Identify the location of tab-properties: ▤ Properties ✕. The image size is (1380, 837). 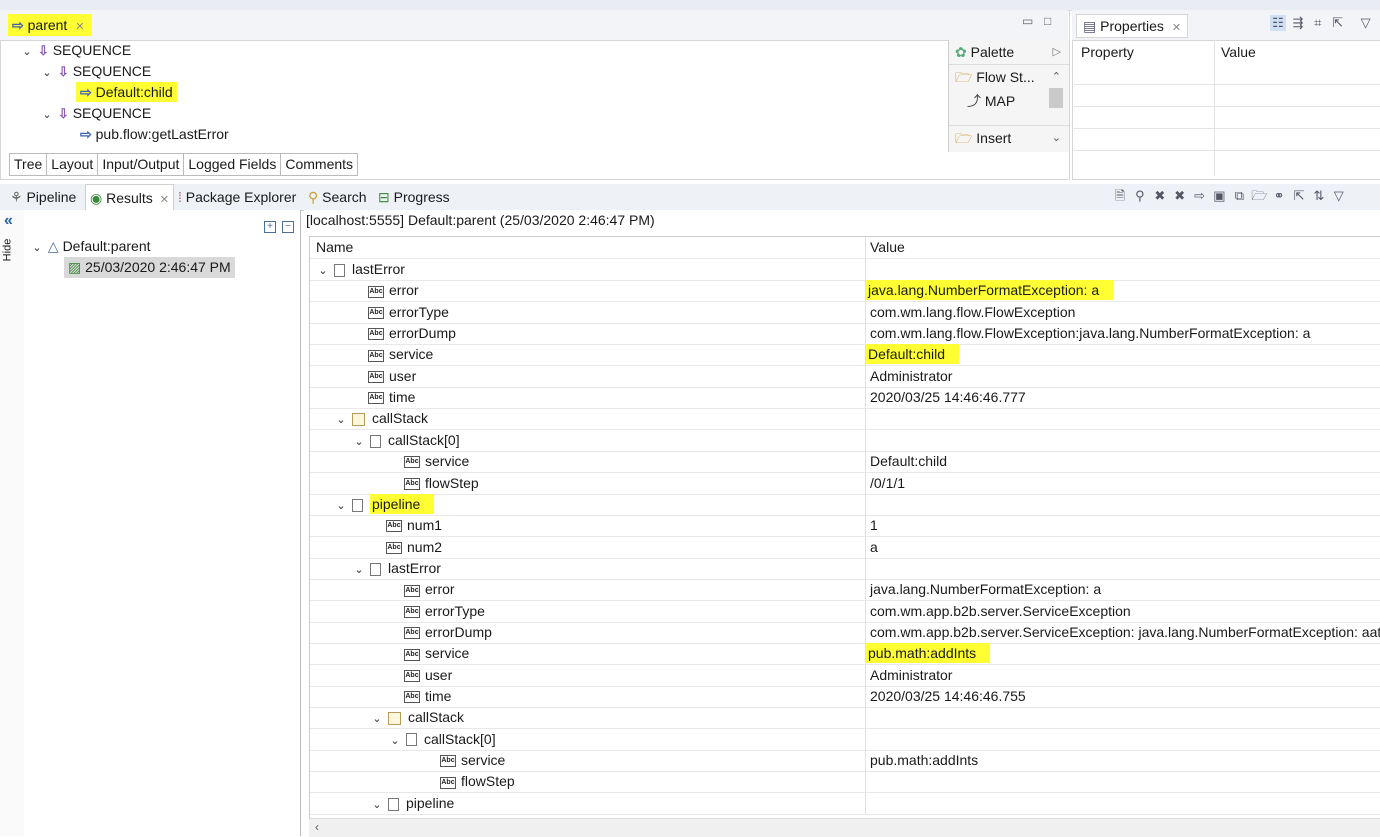
(1132, 26).